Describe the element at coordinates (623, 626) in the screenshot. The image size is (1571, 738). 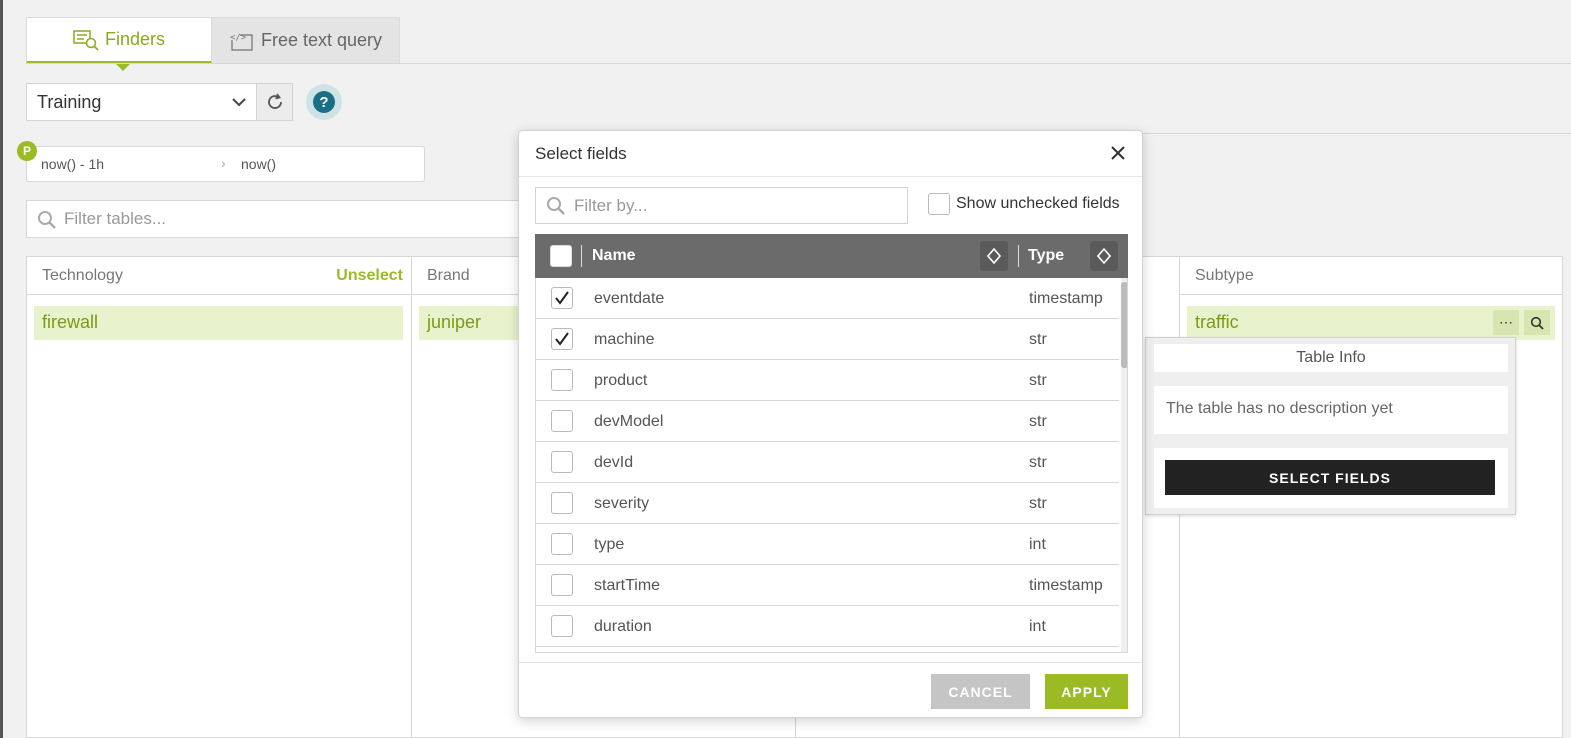
I see `field-name: duration` at that location.